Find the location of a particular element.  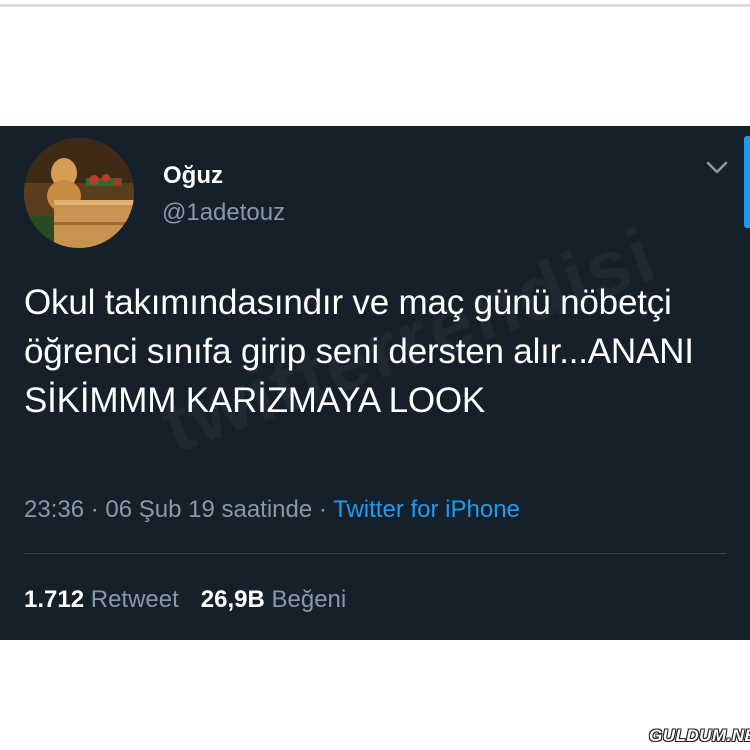

like-label: Beğeni is located at coordinates (309, 599).